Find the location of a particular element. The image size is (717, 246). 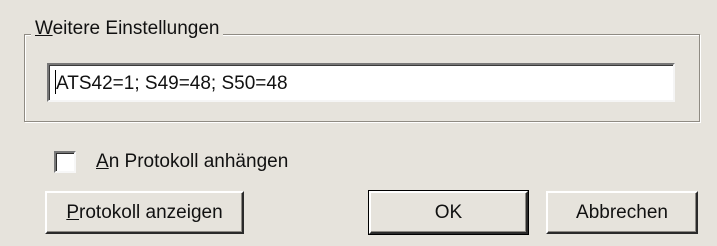

show-log-button: Protokoll anzeigen is located at coordinates (144, 212).